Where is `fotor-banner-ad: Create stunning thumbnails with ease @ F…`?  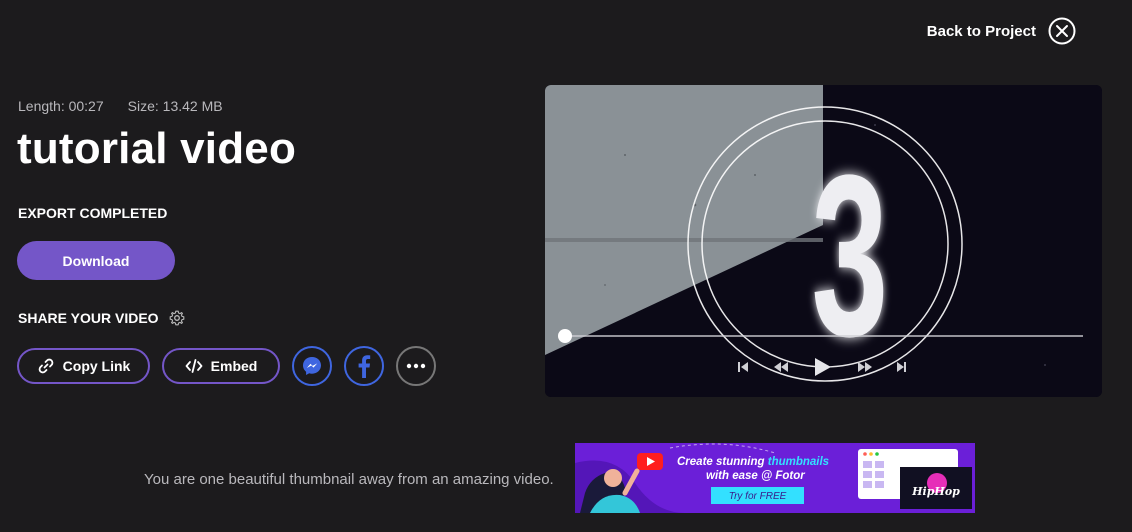 fotor-banner-ad: Create stunning thumbnails with ease @ F… is located at coordinates (775, 478).